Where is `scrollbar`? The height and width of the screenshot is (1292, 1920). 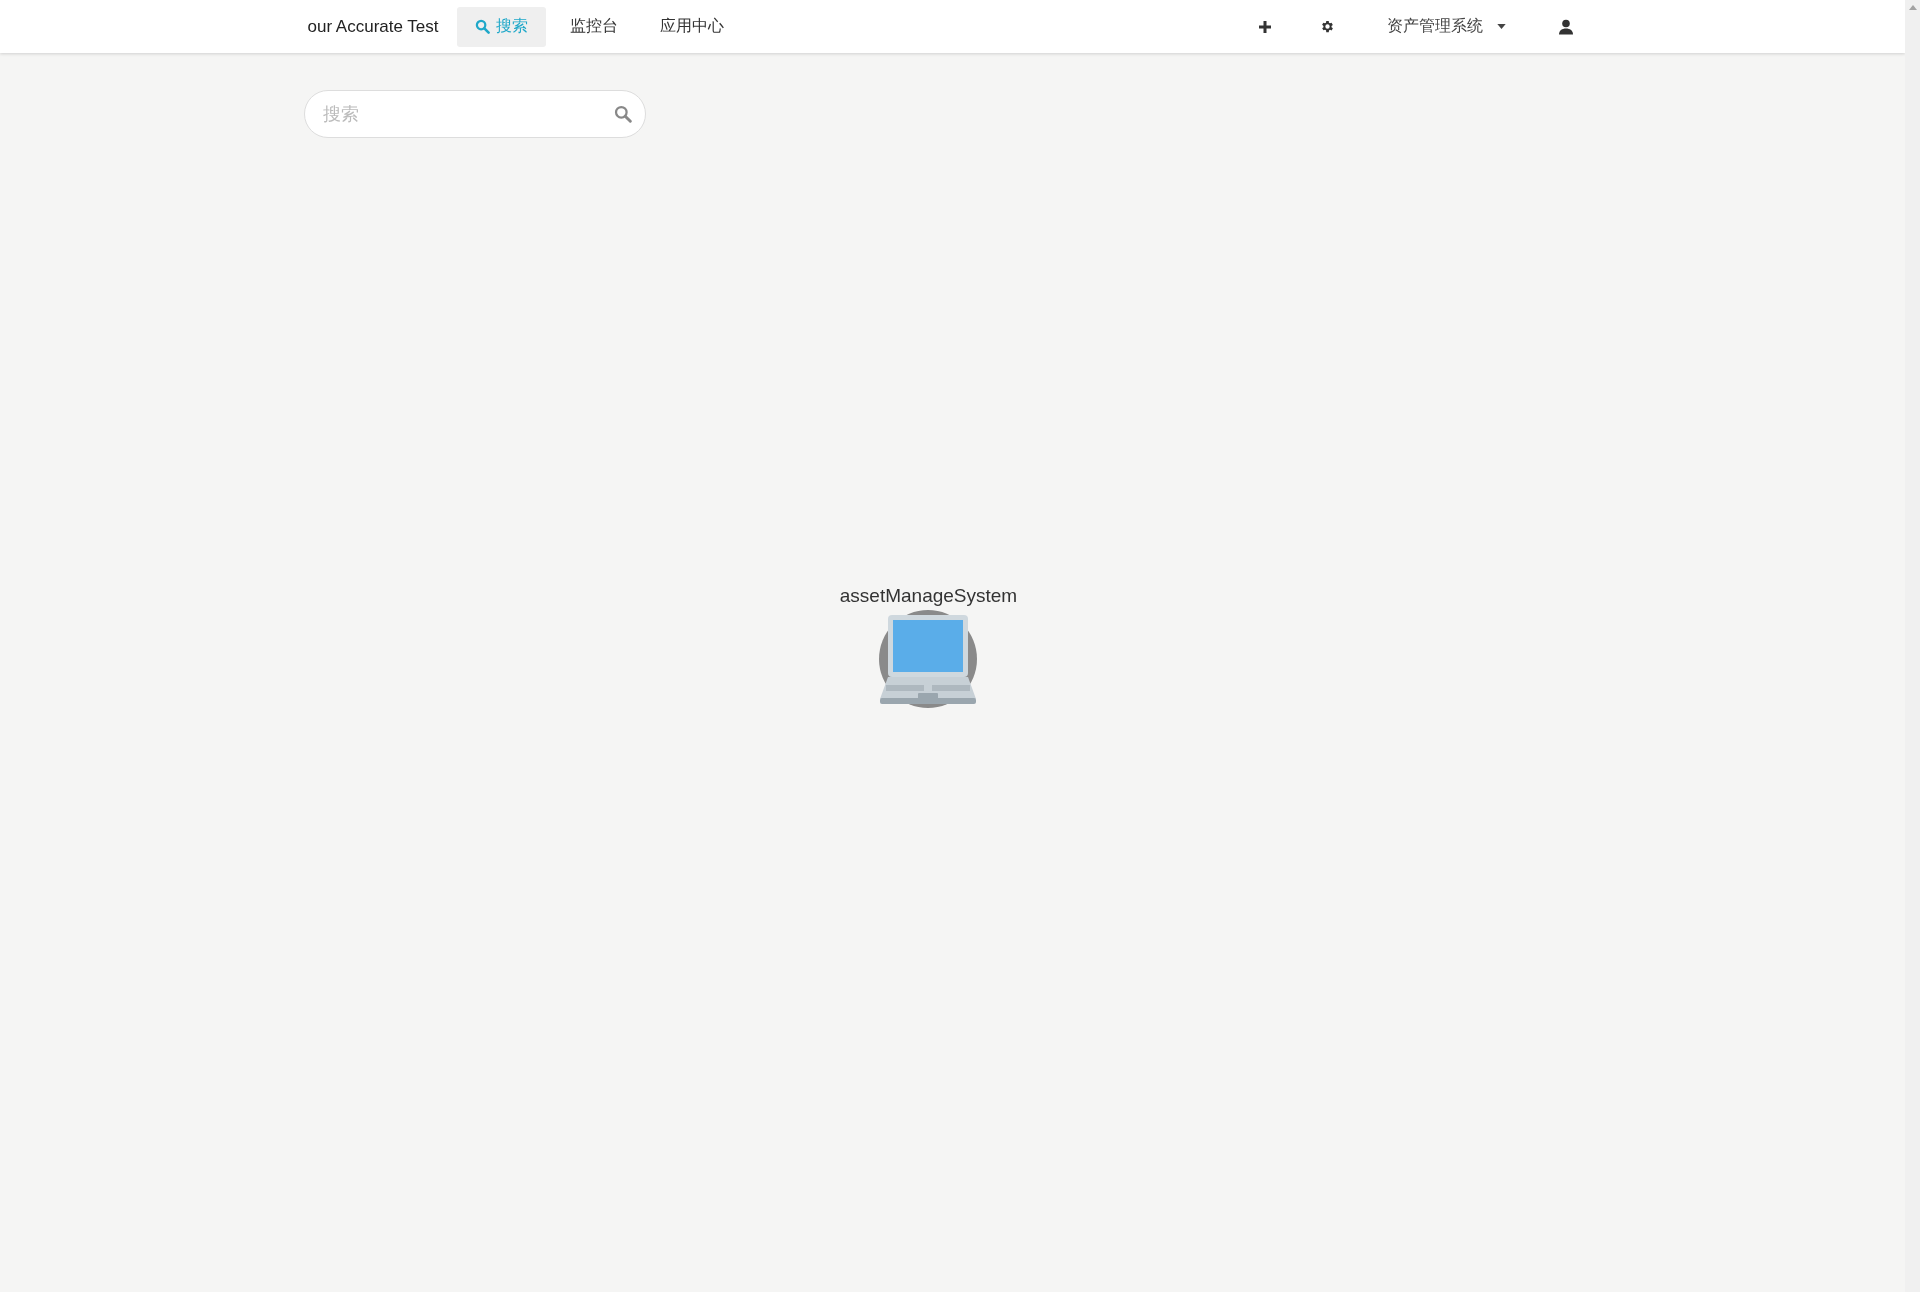
scrollbar is located at coordinates (1912, 646).